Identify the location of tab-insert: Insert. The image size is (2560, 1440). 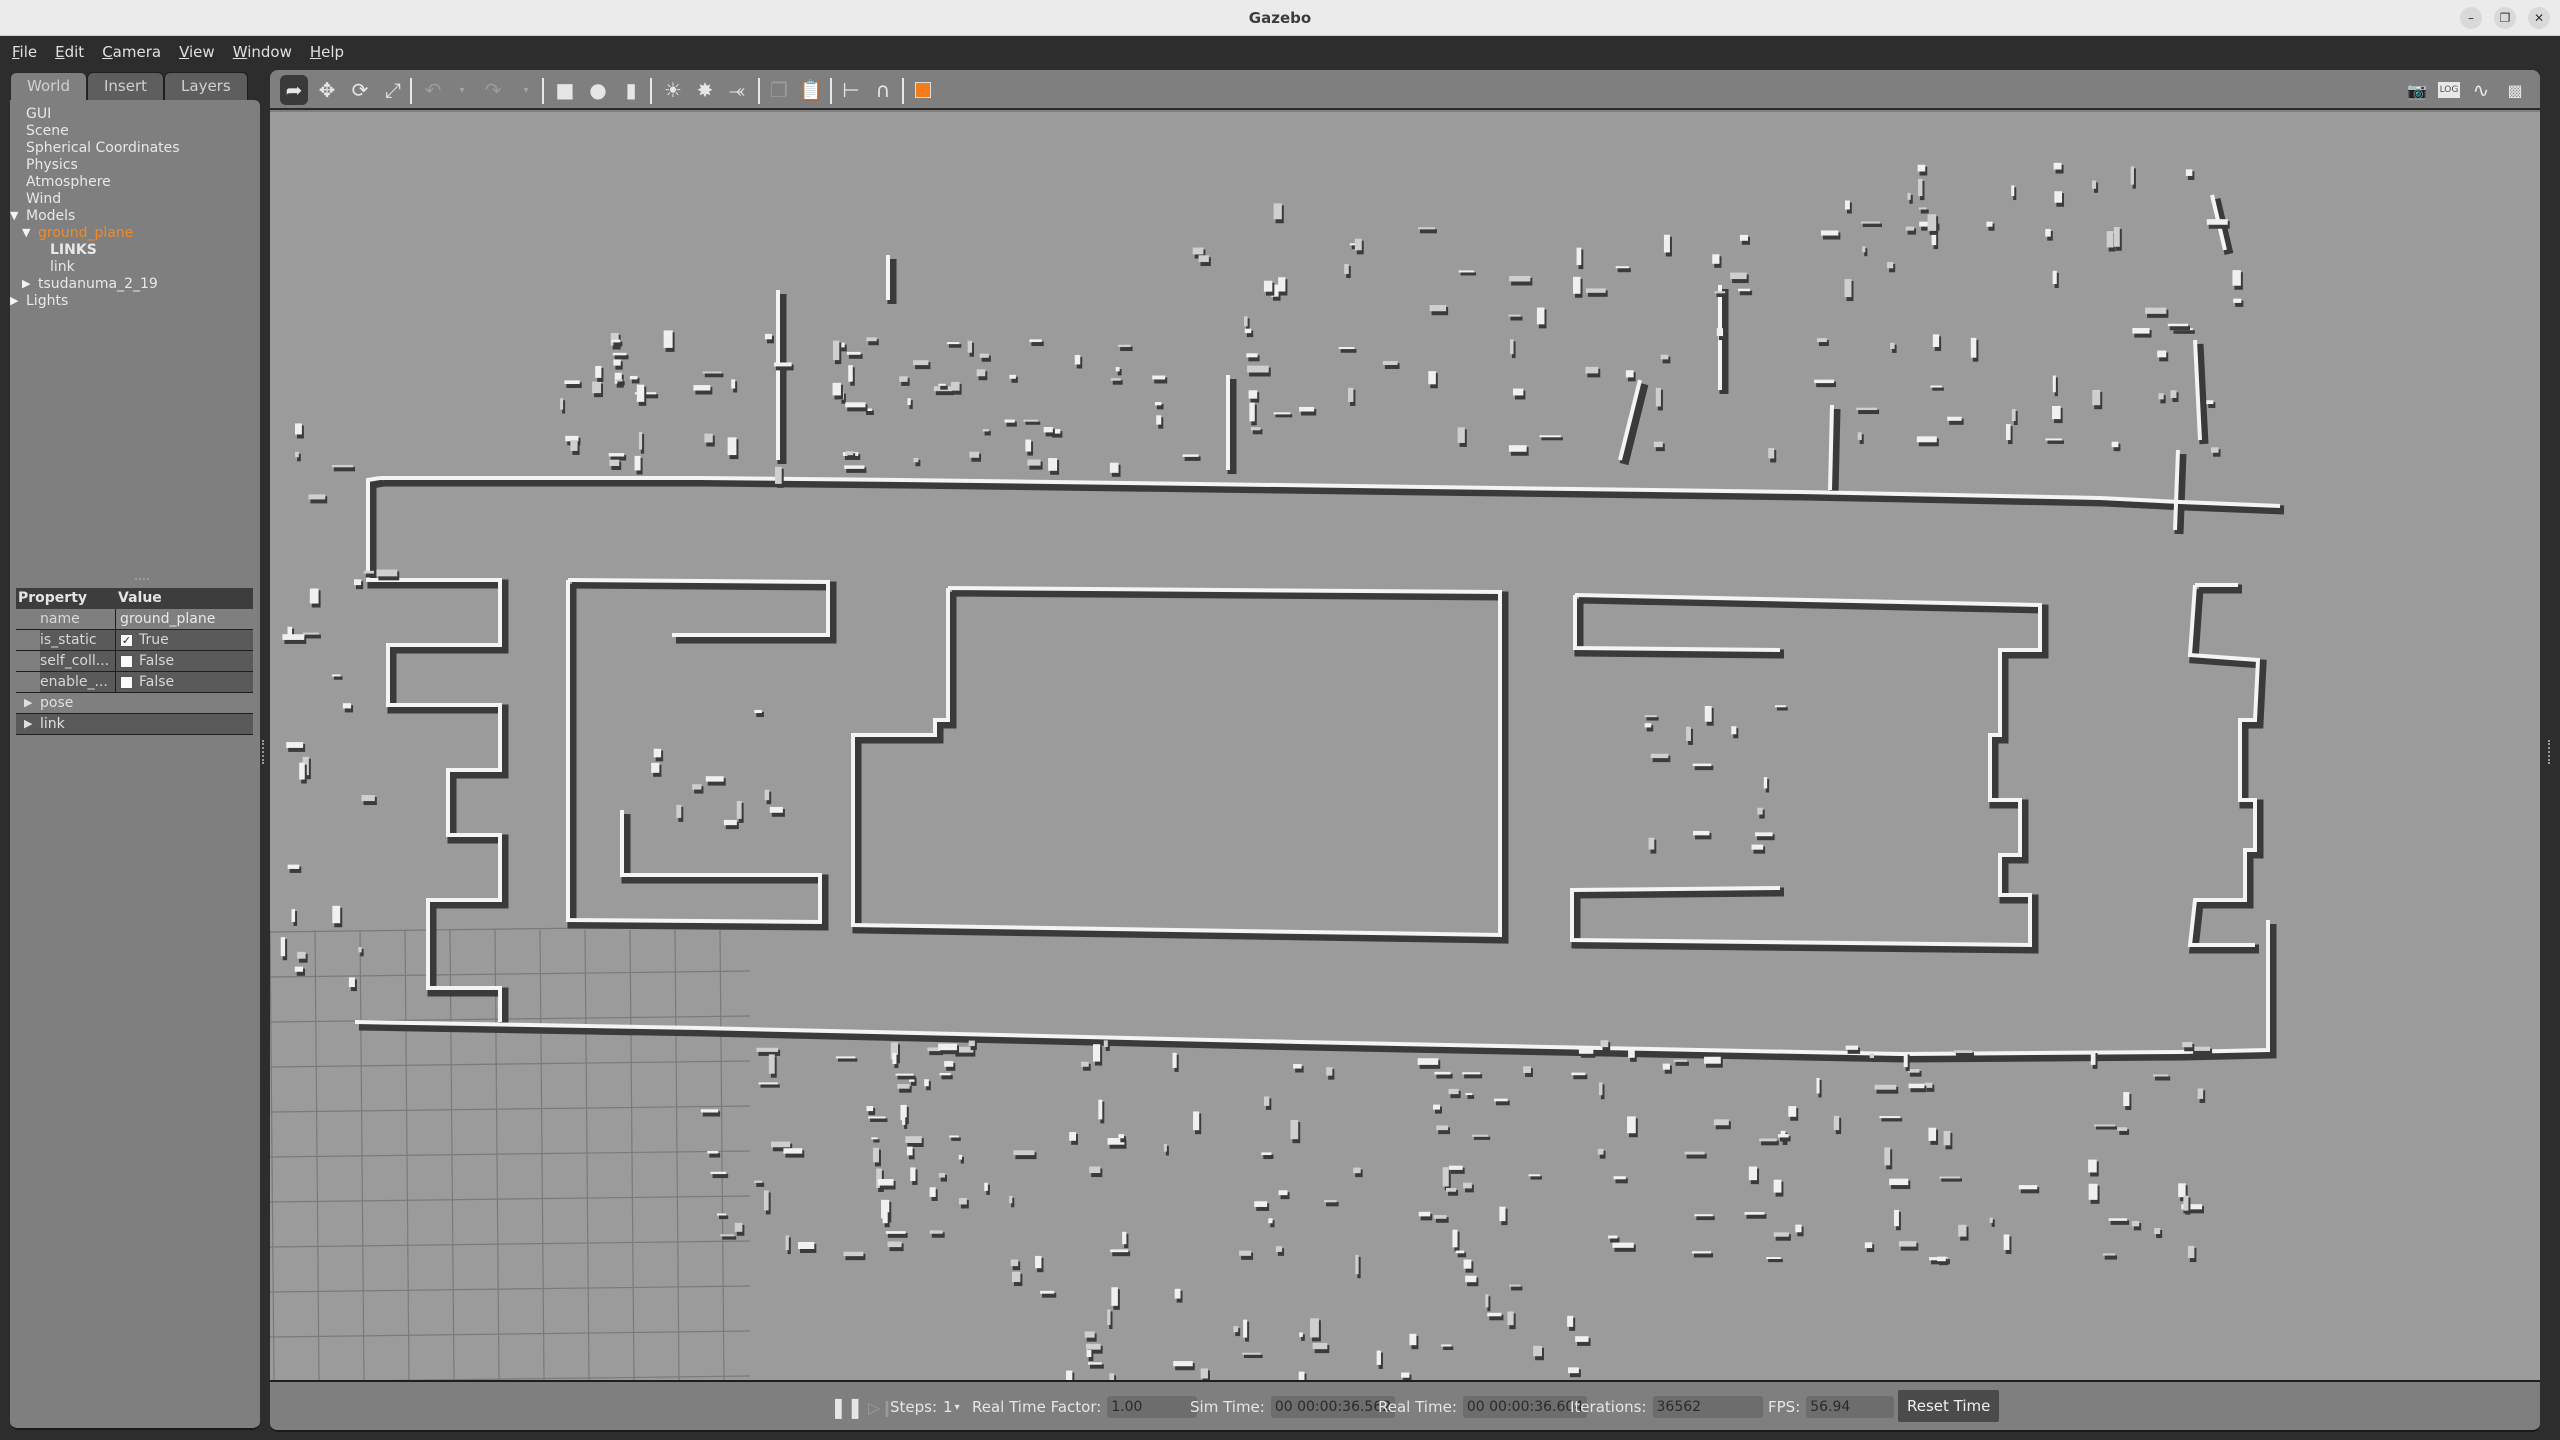
(126, 86).